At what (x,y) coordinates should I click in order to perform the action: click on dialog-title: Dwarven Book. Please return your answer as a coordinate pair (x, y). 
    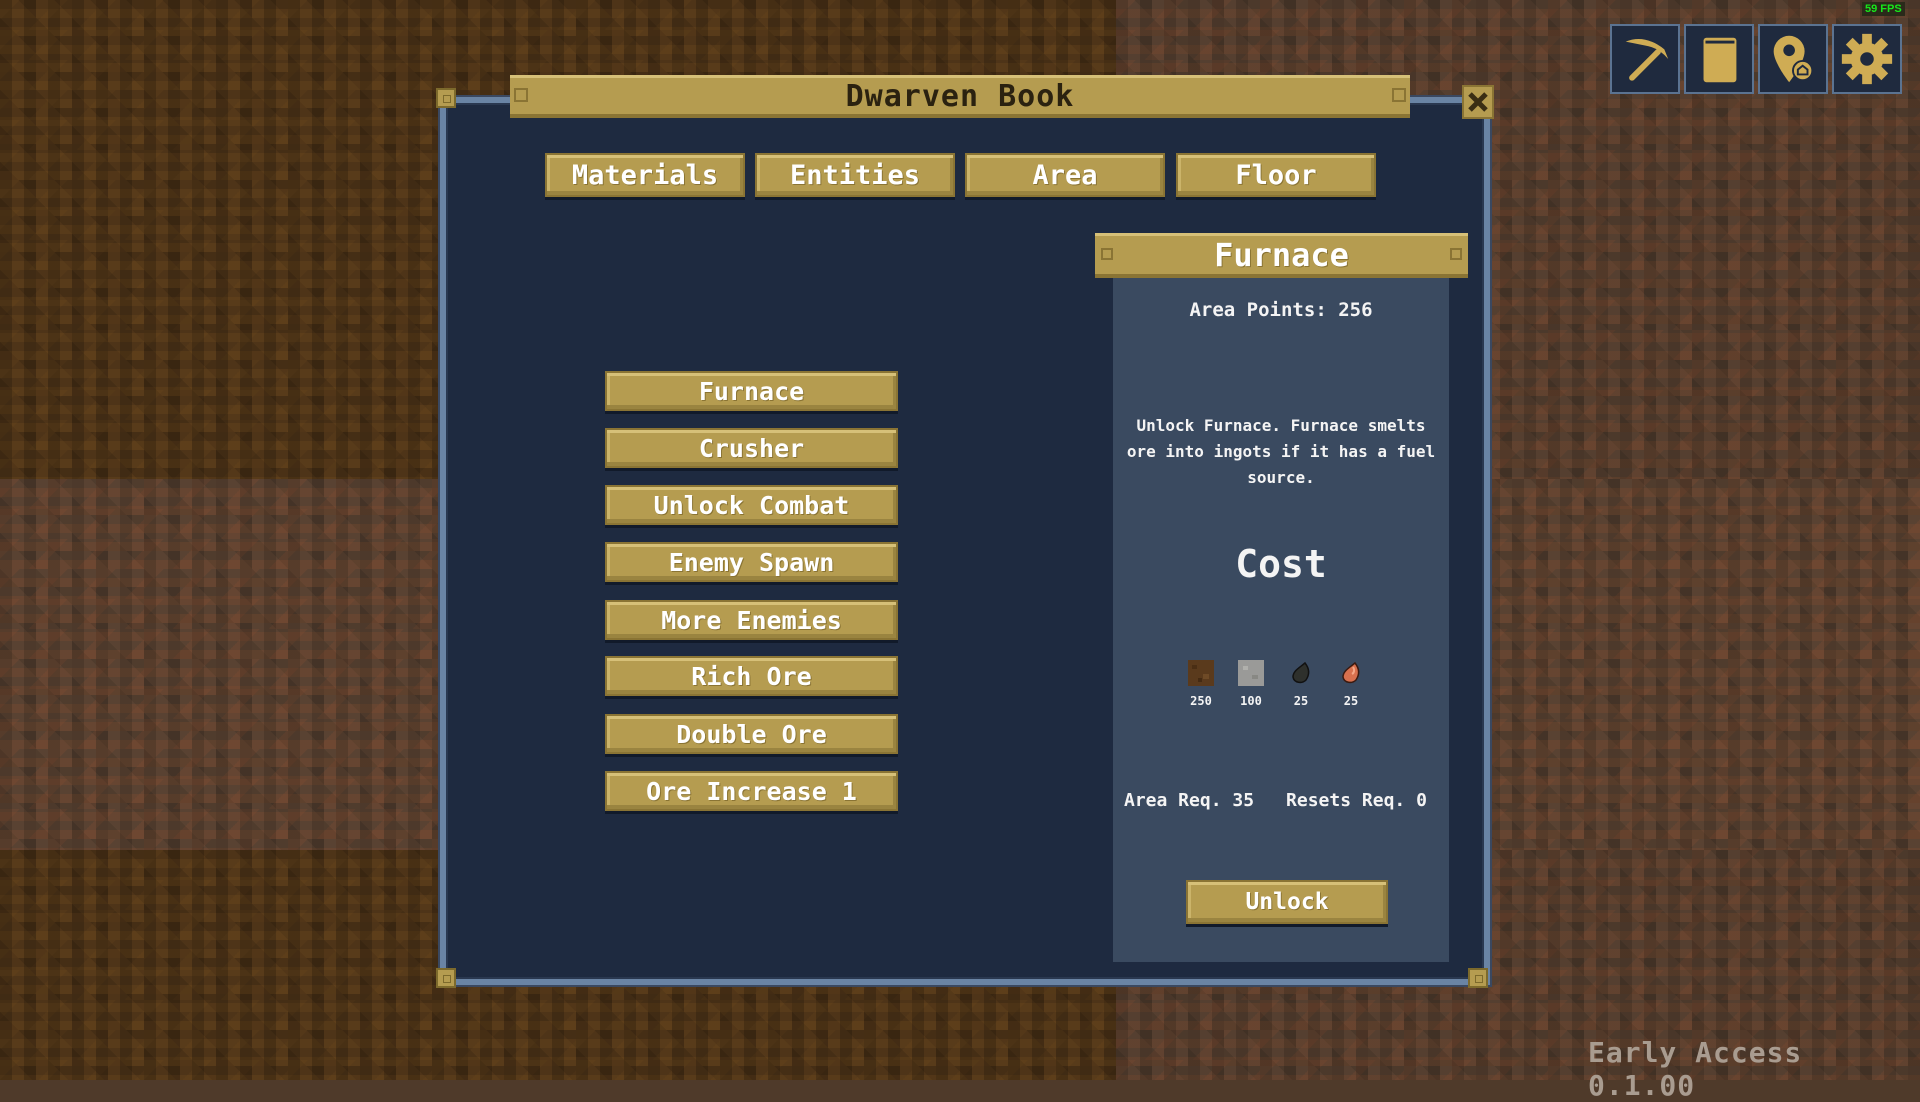
    Looking at the image, I should click on (960, 96).